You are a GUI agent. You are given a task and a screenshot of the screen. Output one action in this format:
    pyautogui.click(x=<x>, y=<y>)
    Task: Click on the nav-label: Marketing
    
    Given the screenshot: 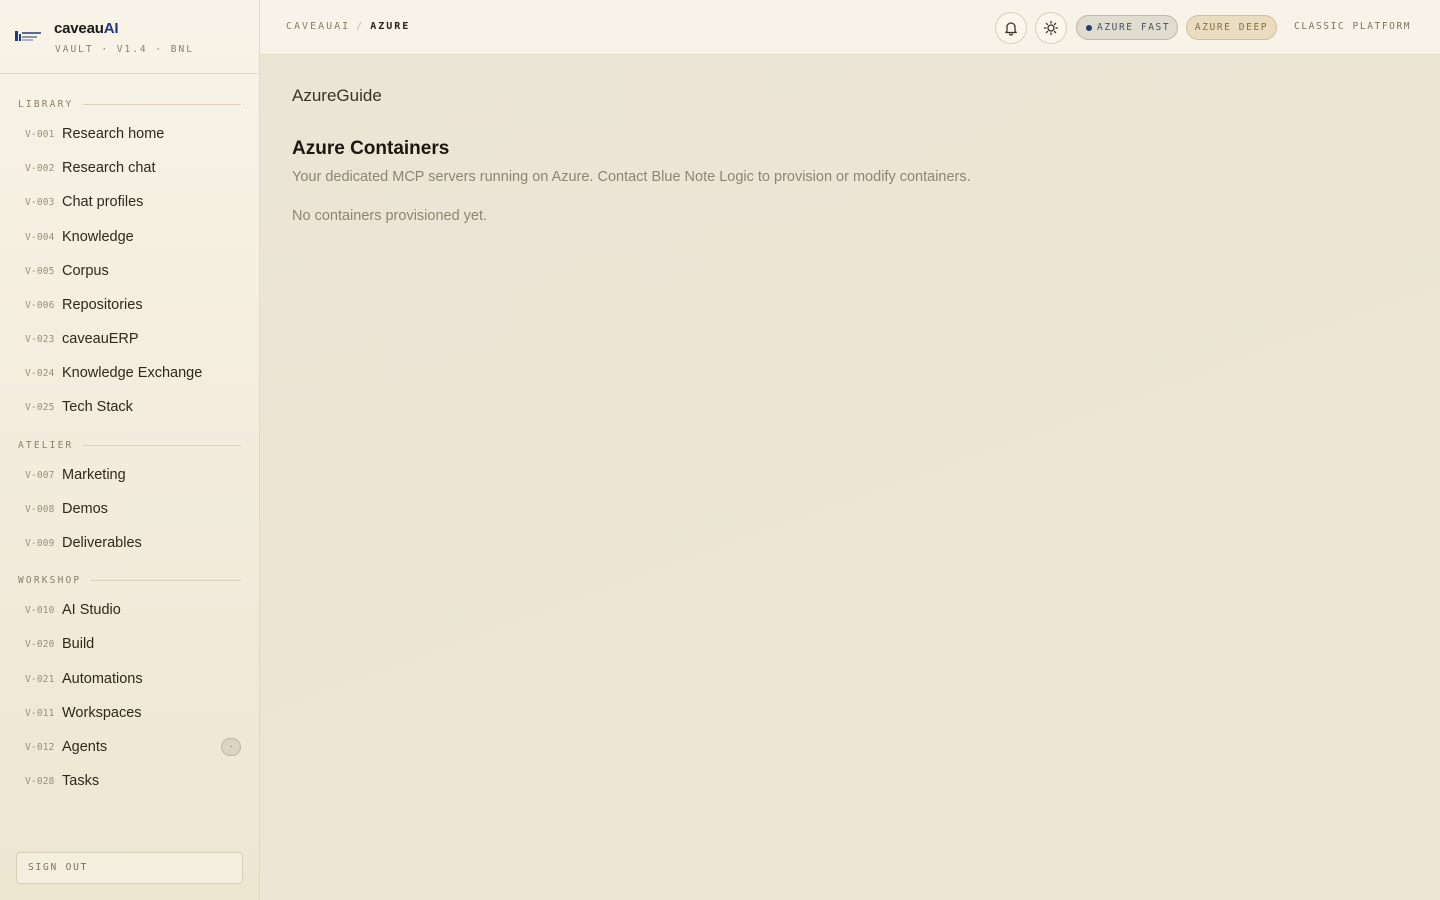 What is the action you would take?
    pyautogui.click(x=94, y=475)
    